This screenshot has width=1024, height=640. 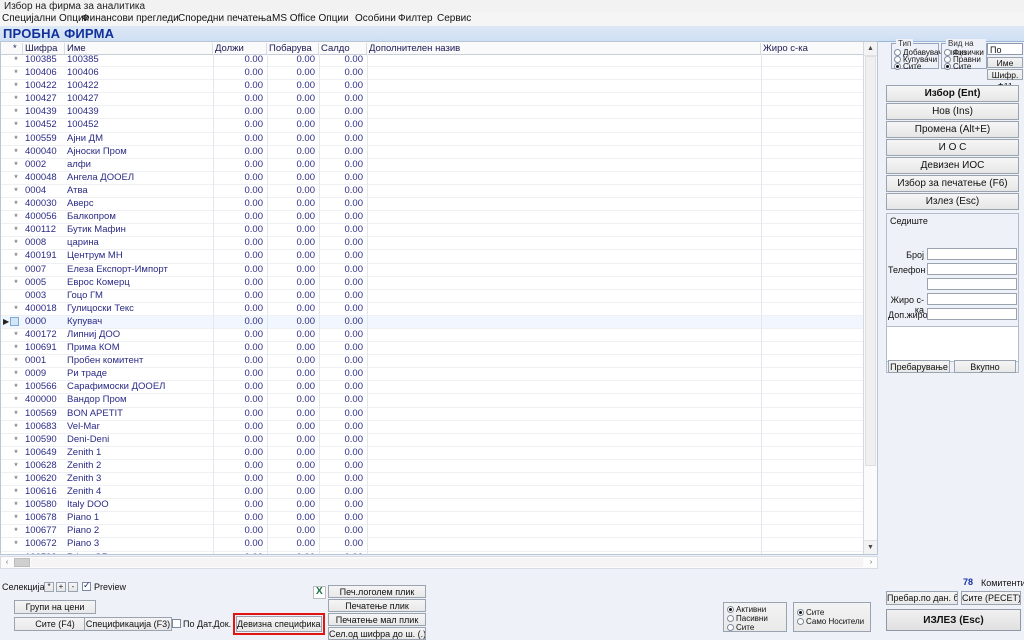 I want to click on table-row: * 0002 алфи 0.00 0.00 0.00, so click(x=439, y=165).